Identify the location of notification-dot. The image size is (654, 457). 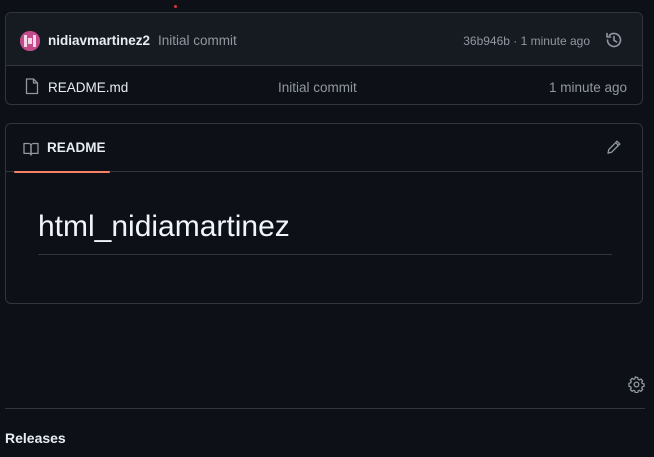
(175, 6).